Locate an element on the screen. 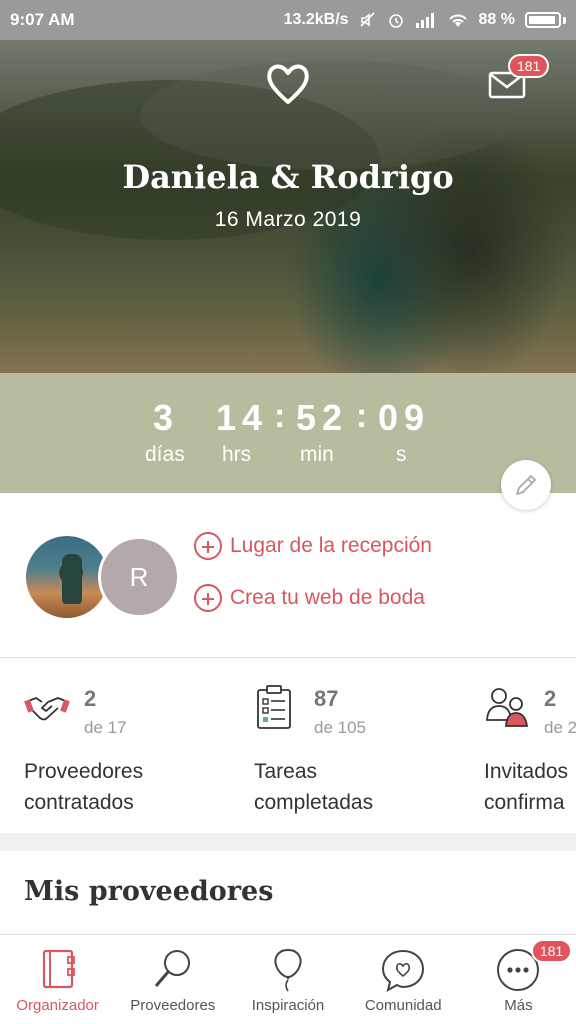 Image resolution: width=576 pixels, height=1024 pixels. stat-label-line: Proveedores is located at coordinates (84, 771).